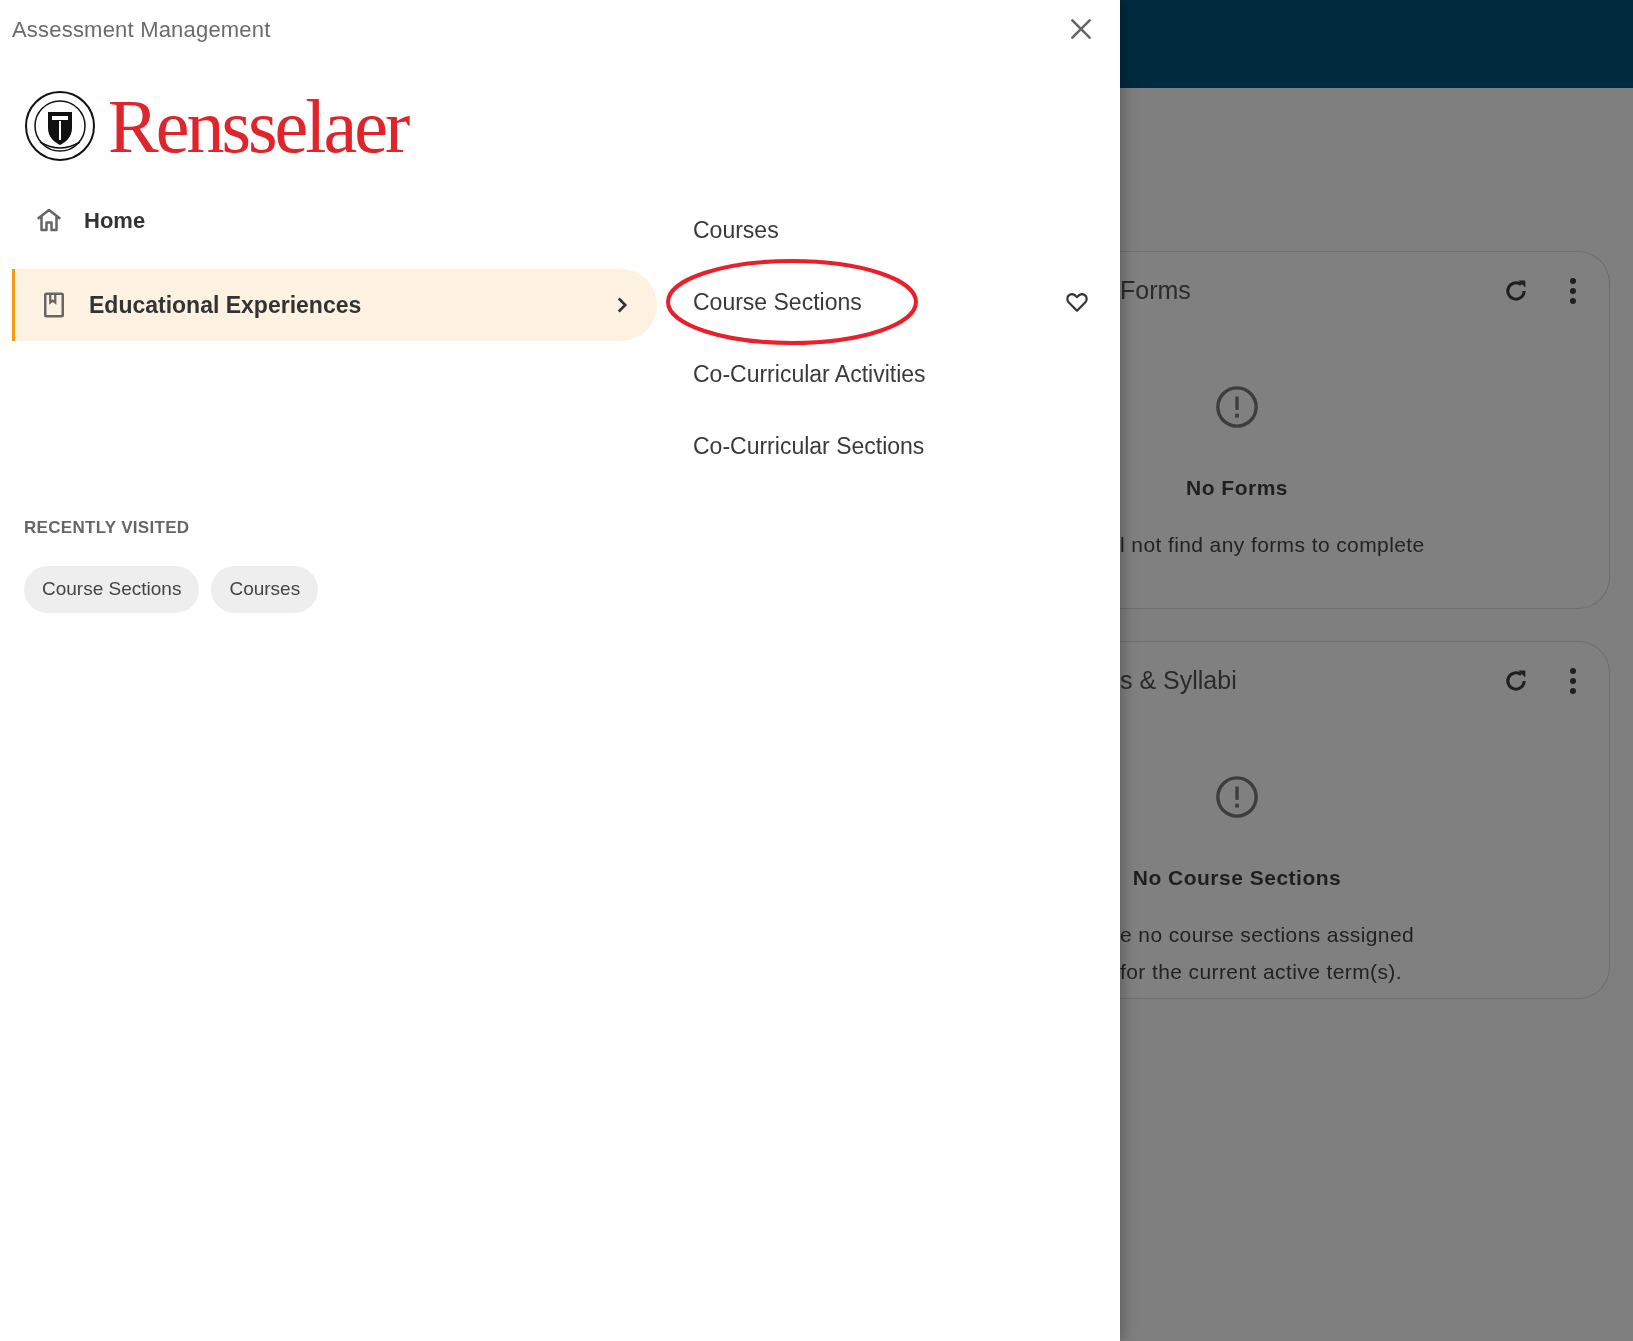 The width and height of the screenshot is (1633, 1341). What do you see at coordinates (258, 126) in the screenshot?
I see `logo-wordmark: Rensselaer` at bounding box center [258, 126].